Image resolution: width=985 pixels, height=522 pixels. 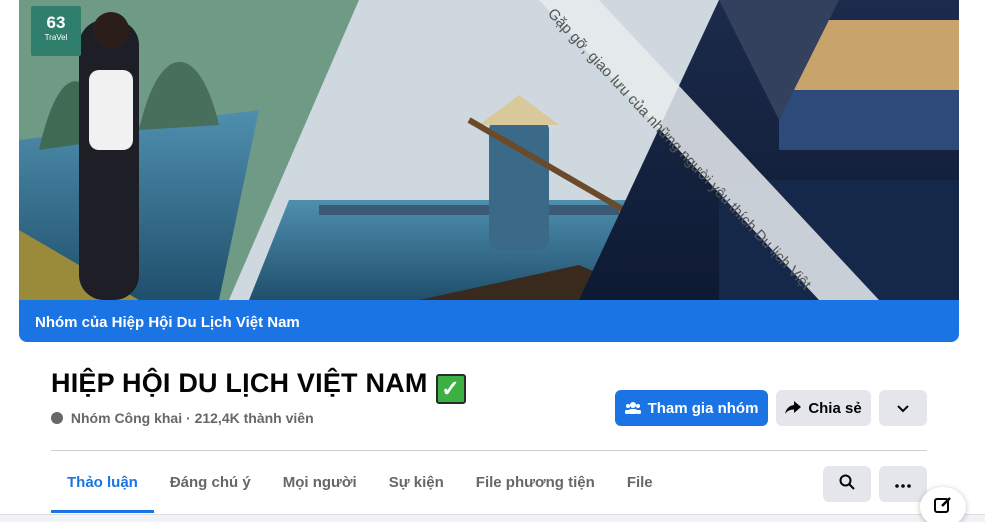 What do you see at coordinates (793, 408) in the screenshot?
I see `share-arrow-icon` at bounding box center [793, 408].